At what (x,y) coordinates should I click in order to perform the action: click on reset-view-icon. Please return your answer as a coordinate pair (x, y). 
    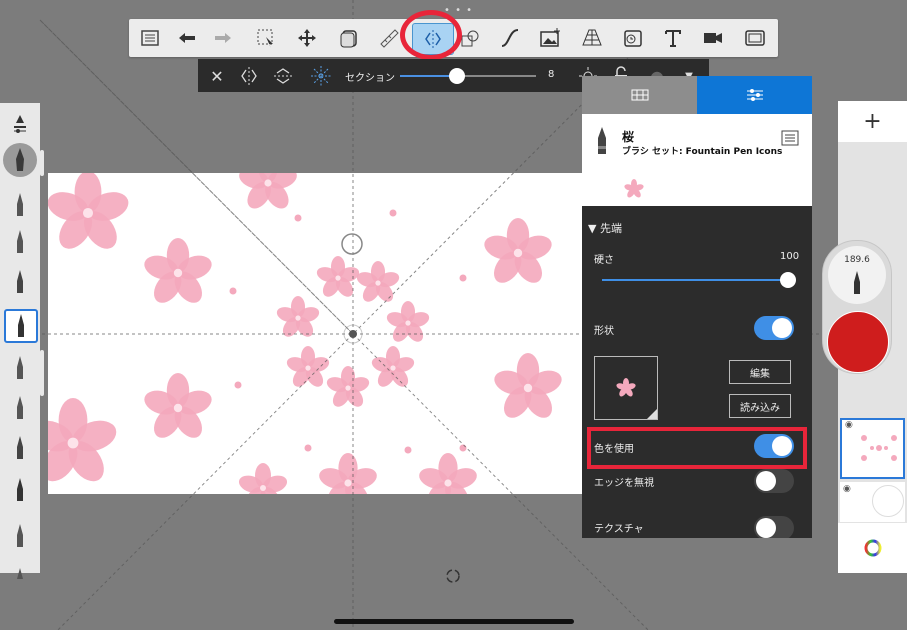
    Looking at the image, I should click on (453, 578).